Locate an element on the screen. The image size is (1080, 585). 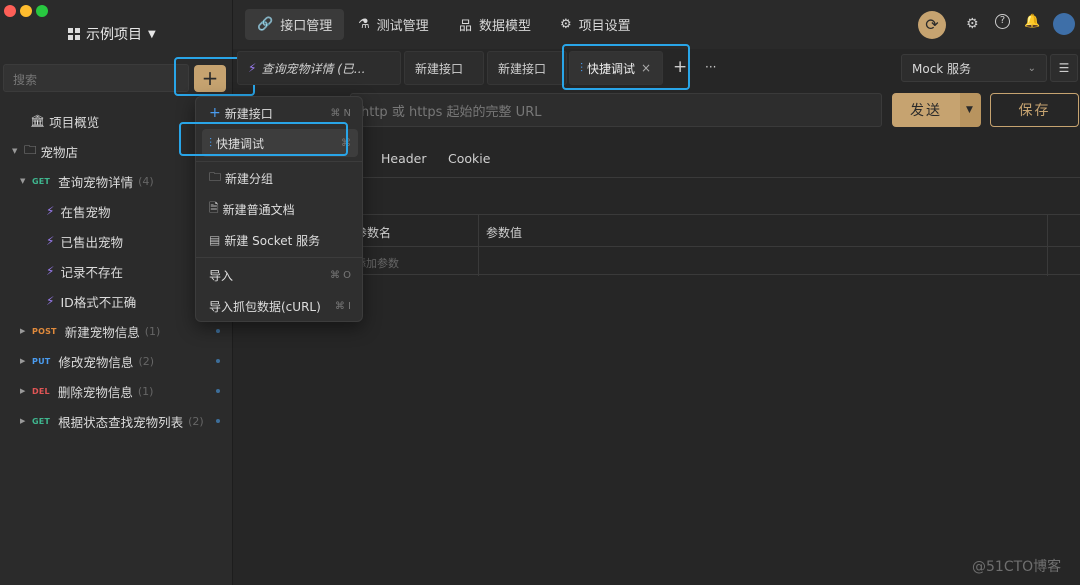
menu-item-import-curl: 导入抓包数据(cURL) ⌘ I is located at coordinates (280, 306).